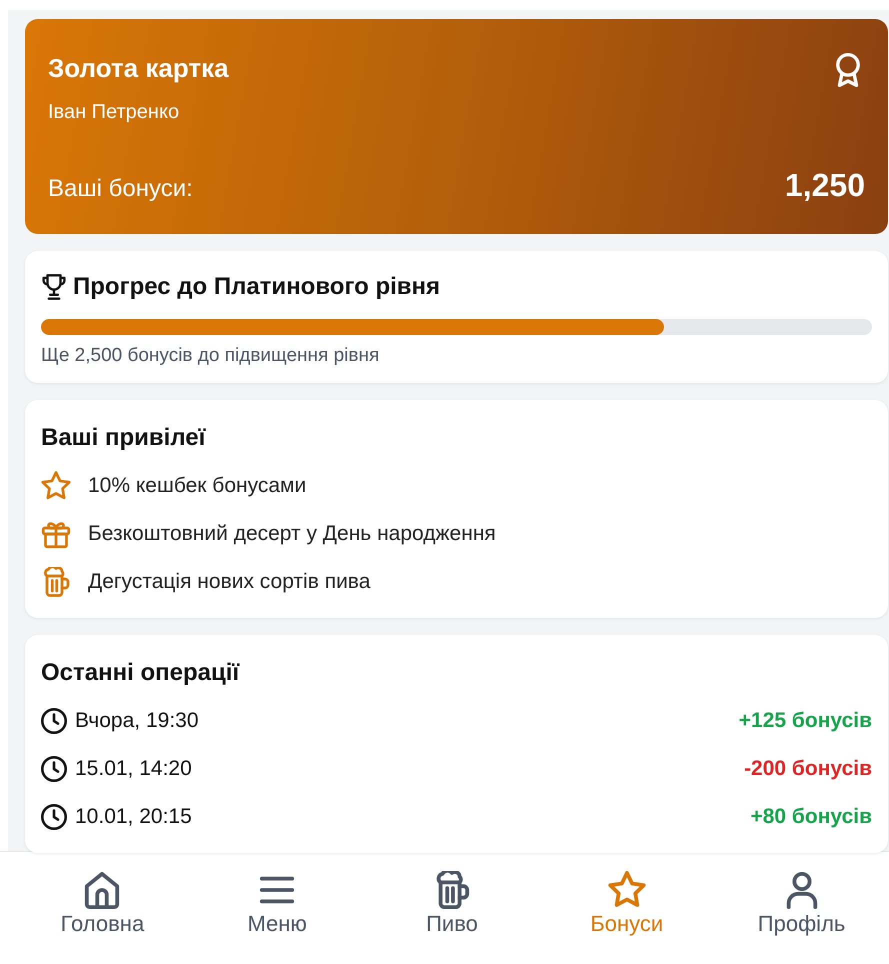 The width and height of the screenshot is (889, 964). Describe the element at coordinates (137, 721) in the screenshot. I see `operation-time: Вчора, 19:30` at that location.